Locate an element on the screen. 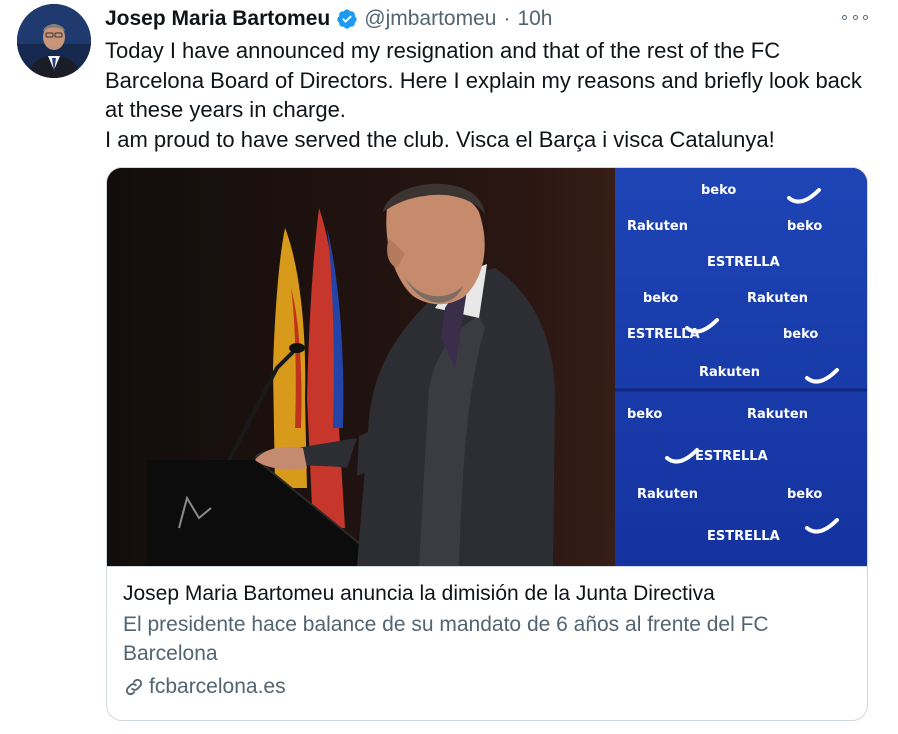 Image resolution: width=898 pixels, height=734 pixels. verified-badge-icon is located at coordinates (347, 19).